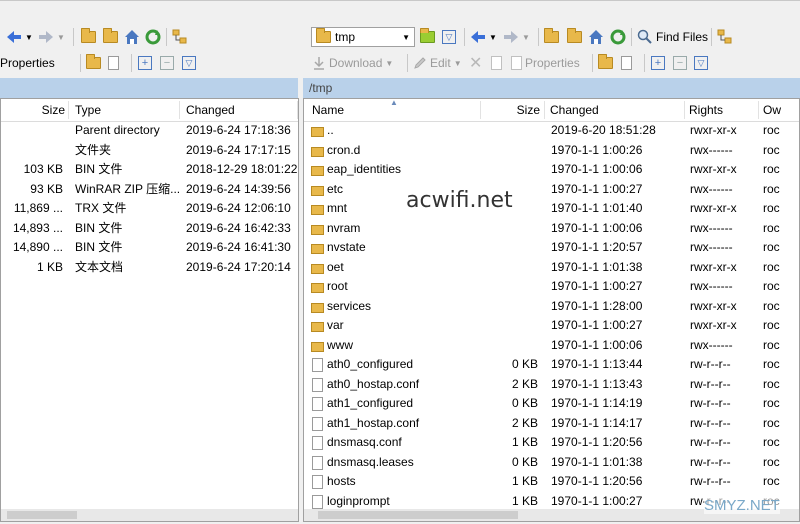  Describe the element at coordinates (596, 37) in the screenshot. I see `remote-home-button` at that location.